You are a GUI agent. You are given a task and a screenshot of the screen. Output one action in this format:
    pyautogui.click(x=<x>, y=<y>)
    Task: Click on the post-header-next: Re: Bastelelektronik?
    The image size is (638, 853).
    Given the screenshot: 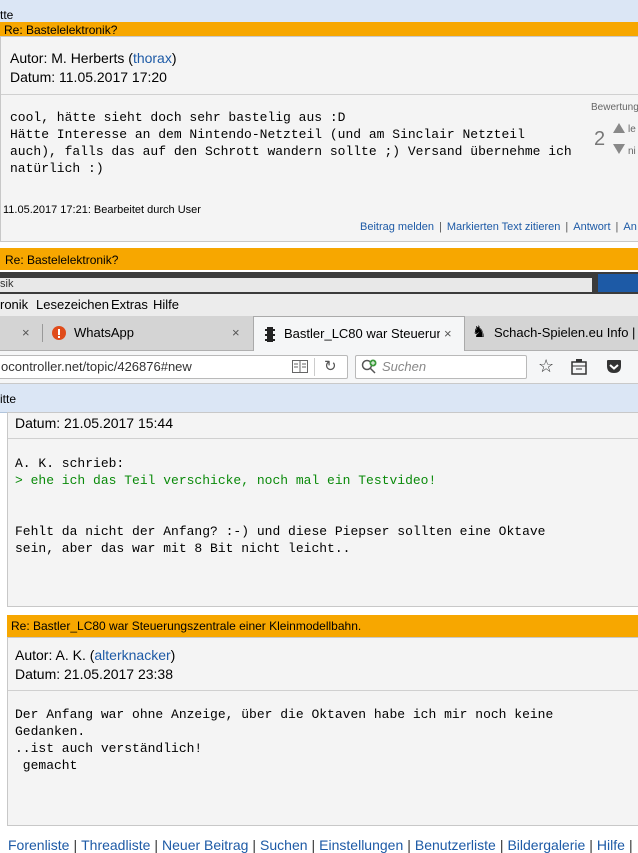 What is the action you would take?
    pyautogui.click(x=319, y=259)
    